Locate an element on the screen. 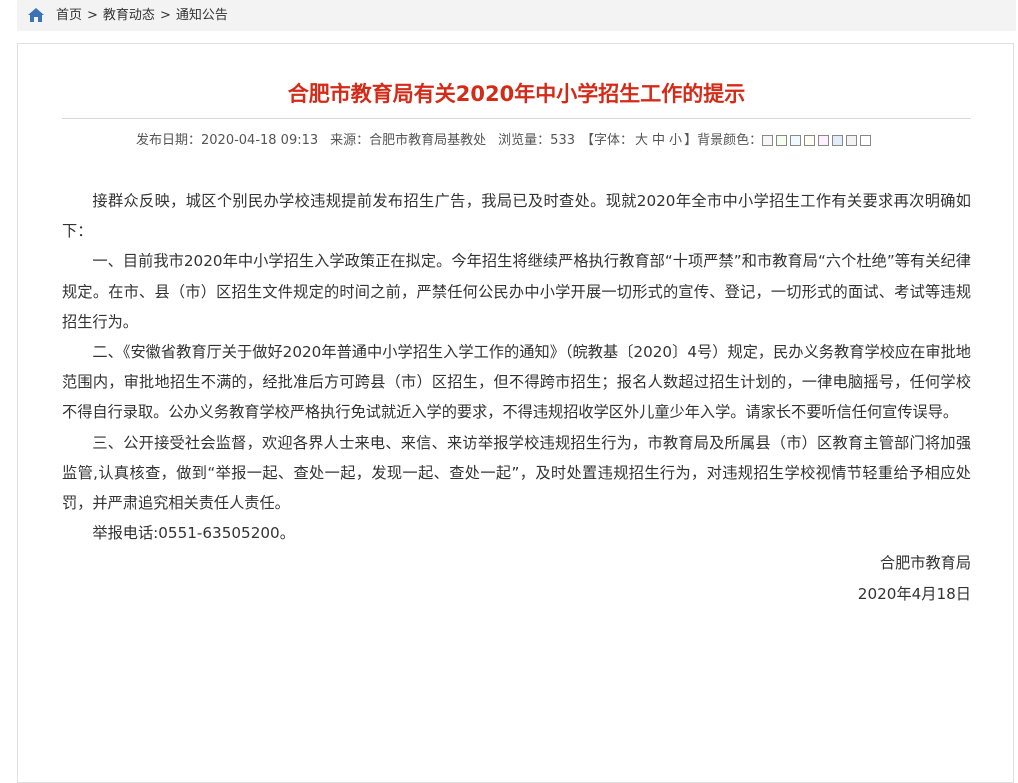  breadcrumb: 首页 > 教育动态 > 通知公告 is located at coordinates (516, 15).